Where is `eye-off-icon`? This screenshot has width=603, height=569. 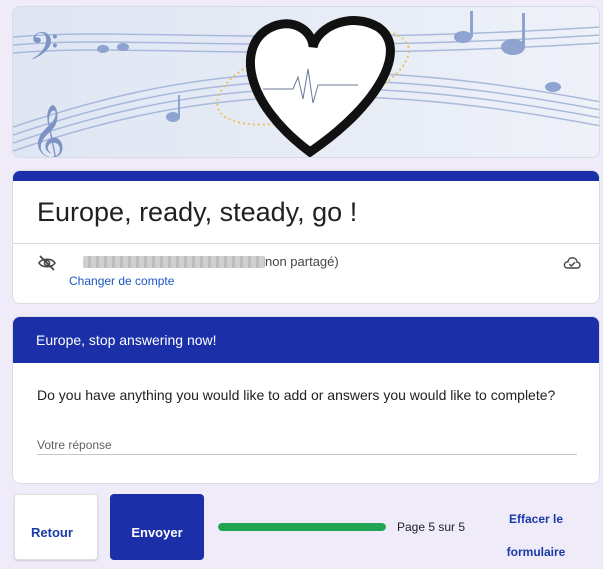 eye-off-icon is located at coordinates (47, 263).